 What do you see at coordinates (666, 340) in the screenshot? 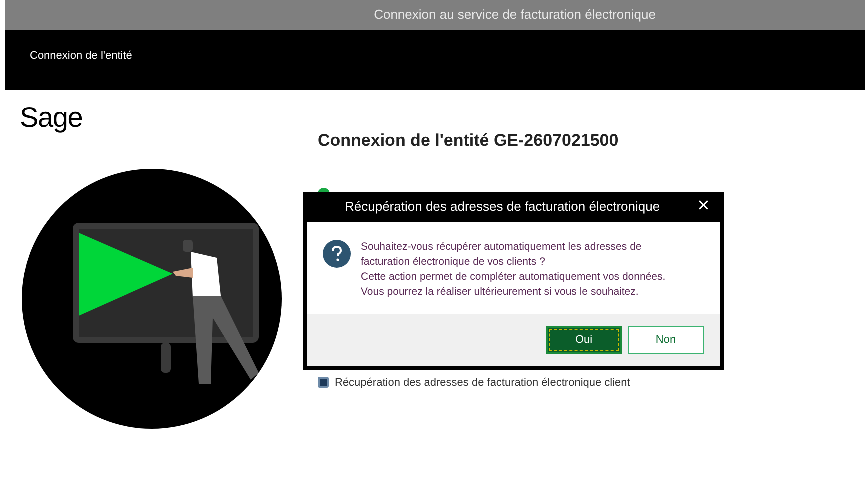
I see `dialog-button: Non` at bounding box center [666, 340].